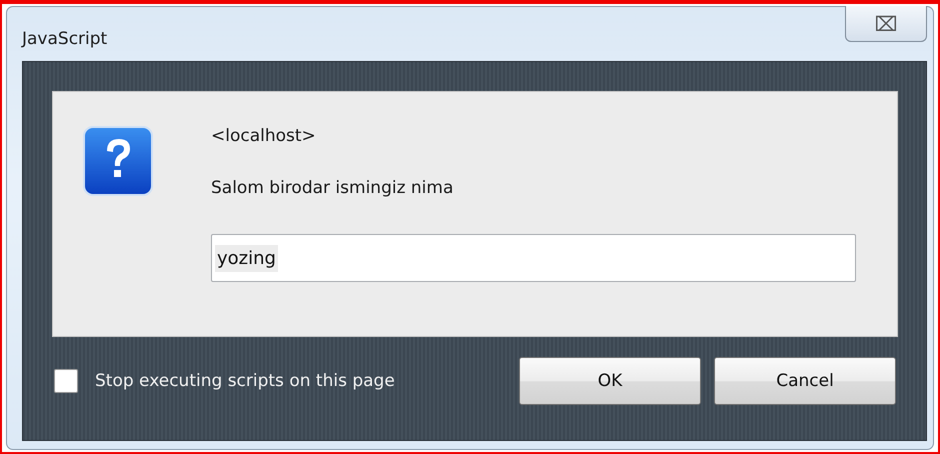  I want to click on origin-text: <localhost>, so click(264, 136).